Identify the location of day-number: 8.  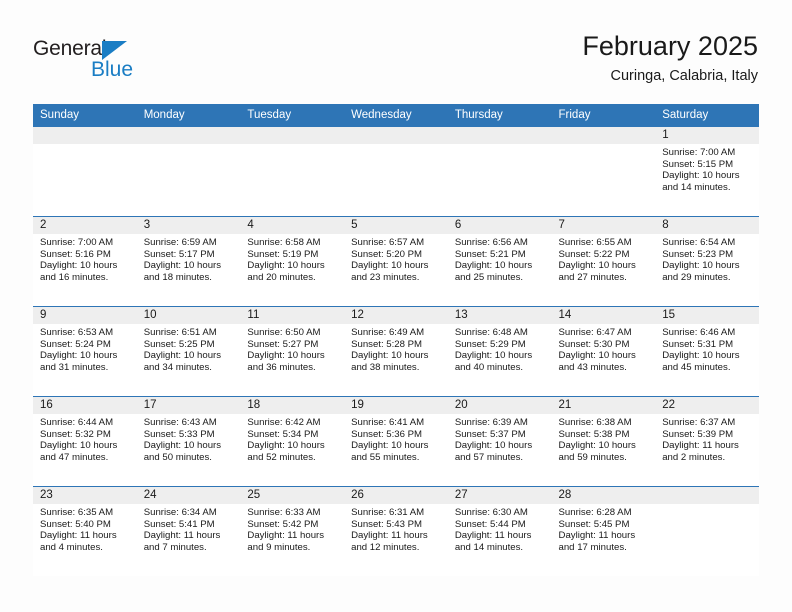
(707, 225).